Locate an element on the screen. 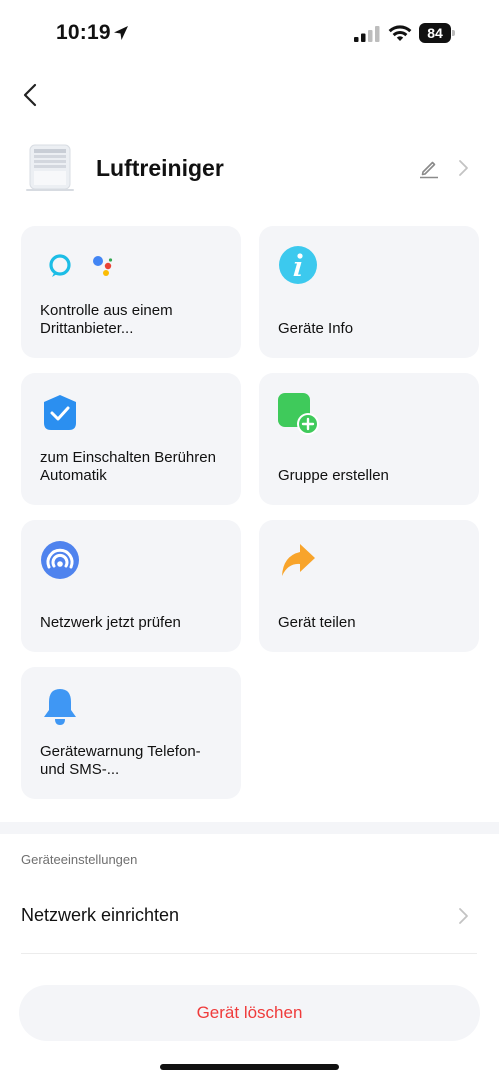  card-share-device: Gerät teilen is located at coordinates (369, 586).